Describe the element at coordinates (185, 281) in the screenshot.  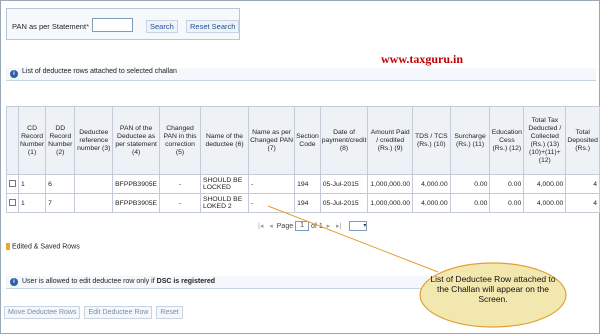
I see `note-bold-text: DSC is registered` at that location.